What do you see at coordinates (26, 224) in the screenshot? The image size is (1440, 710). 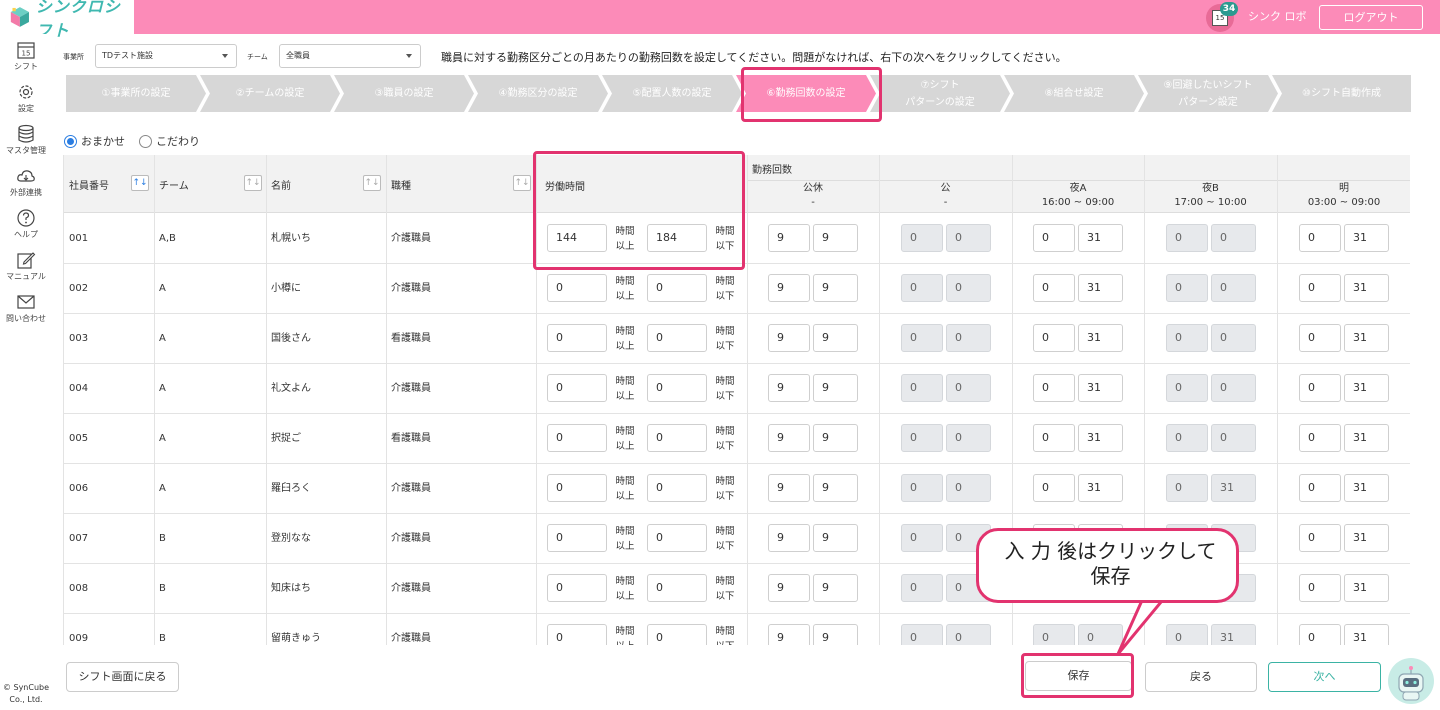 I see `sidebar-item-help: ヘルプ` at bounding box center [26, 224].